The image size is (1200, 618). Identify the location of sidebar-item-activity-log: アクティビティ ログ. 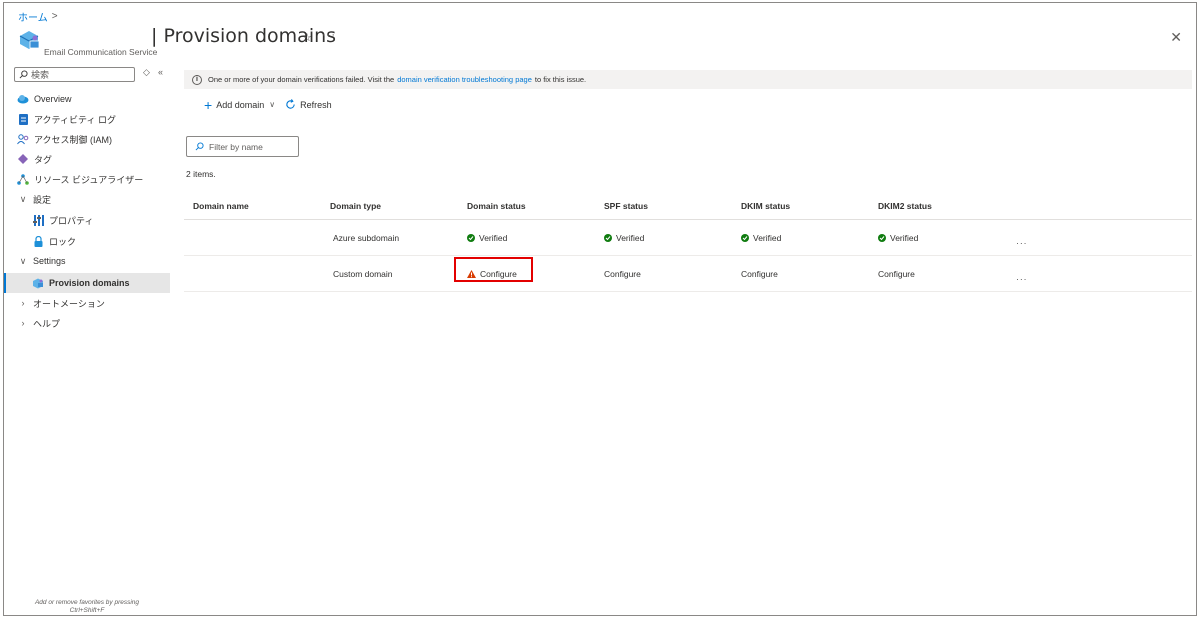
(87, 119).